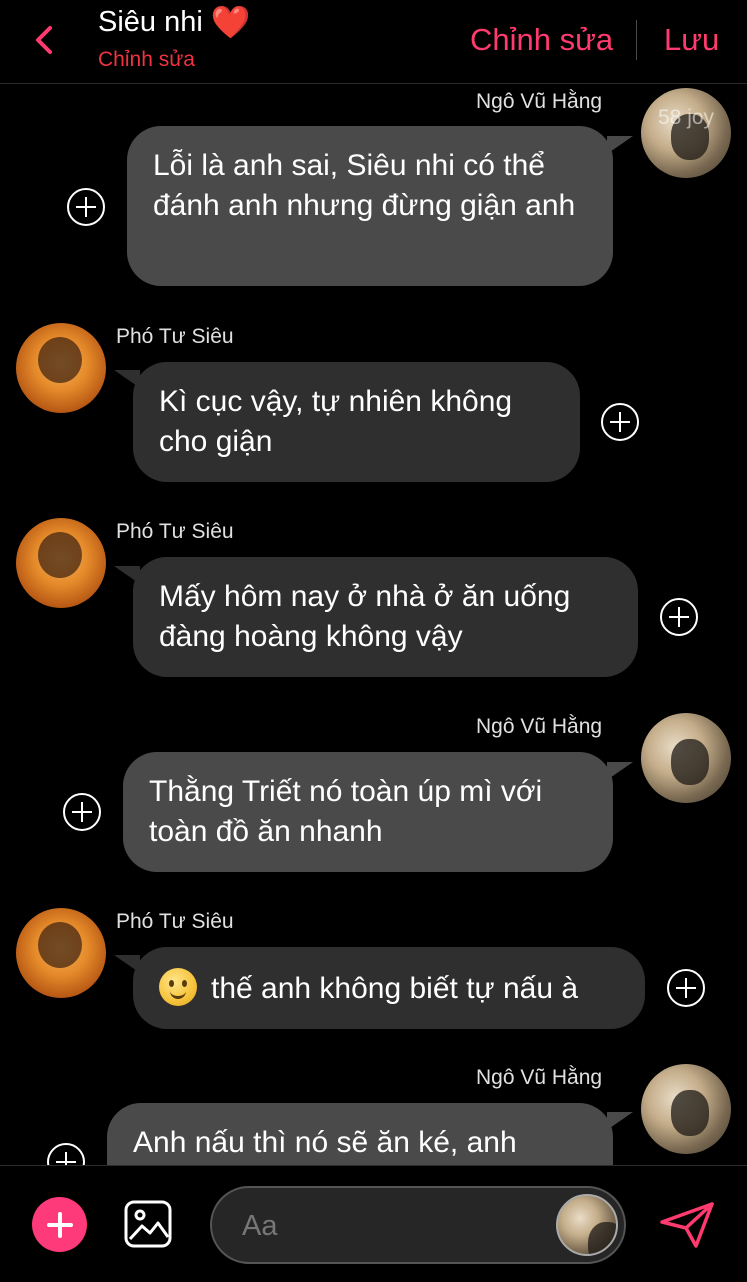 The width and height of the screenshot is (747, 1282). What do you see at coordinates (636, 40) in the screenshot?
I see `header-divider` at bounding box center [636, 40].